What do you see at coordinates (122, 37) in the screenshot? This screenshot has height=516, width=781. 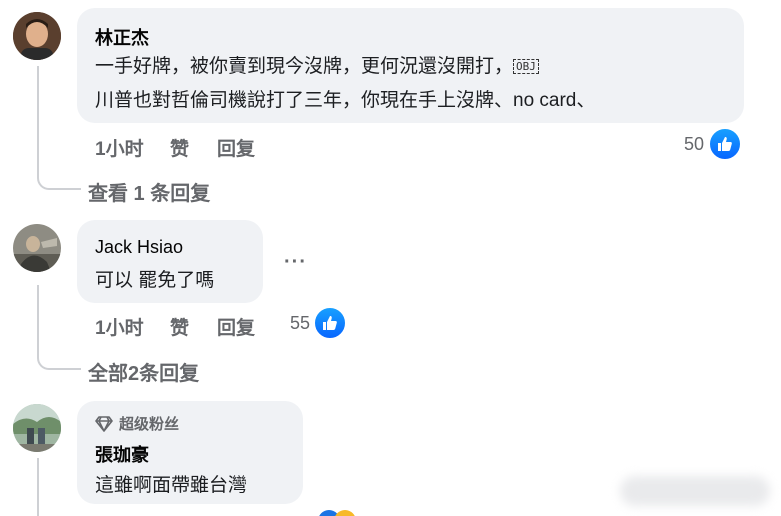 I see `comment-author: 林正杰` at bounding box center [122, 37].